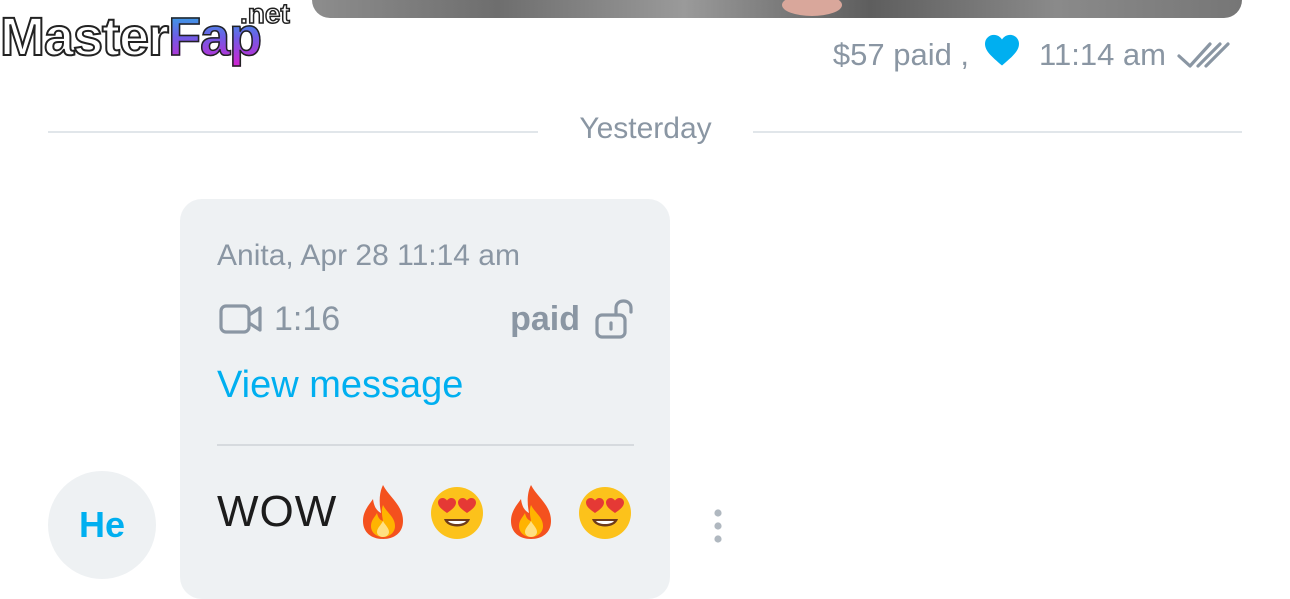 The height and width of the screenshot is (599, 1290). I want to click on sender-and-time: Anita, Apr 28 11:14 am, so click(368, 255).